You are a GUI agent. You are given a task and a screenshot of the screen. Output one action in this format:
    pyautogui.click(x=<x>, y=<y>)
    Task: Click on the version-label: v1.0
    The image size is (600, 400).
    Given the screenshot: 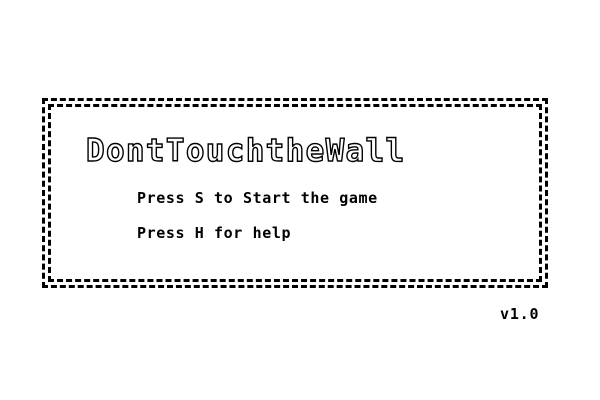 What is the action you would take?
    pyautogui.click(x=520, y=314)
    